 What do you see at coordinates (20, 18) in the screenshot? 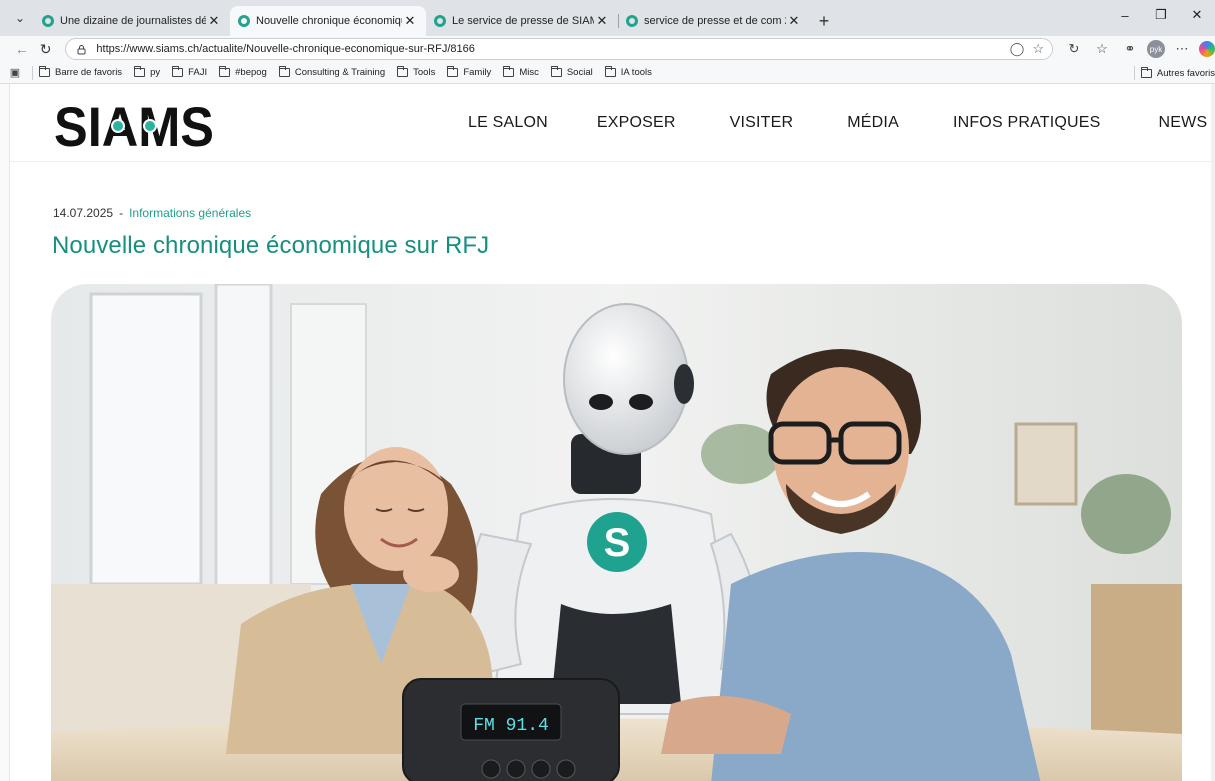
I see `tab-actions-chevron-icon: ⌄` at bounding box center [20, 18].